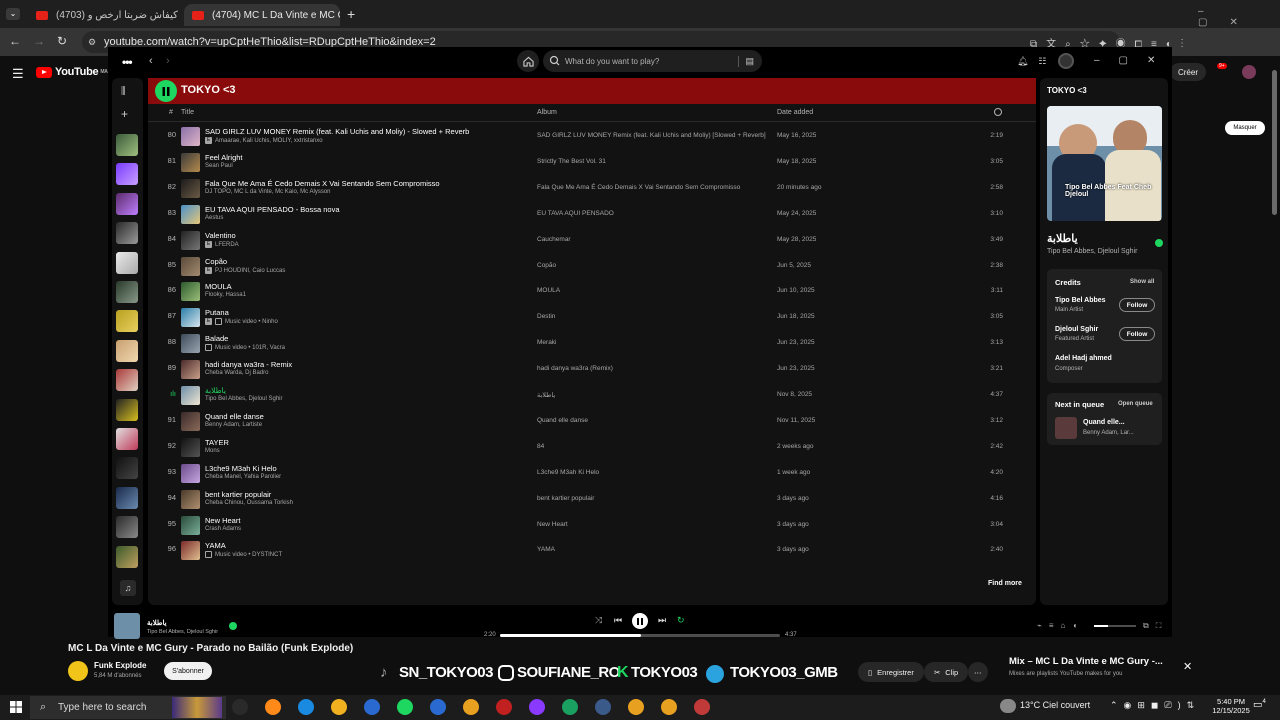 This screenshot has width=1280, height=720. What do you see at coordinates (244, 399) in the screenshot?
I see `track-artists: Tipo Bel Abbes, Djeloul Sghir` at bounding box center [244, 399].